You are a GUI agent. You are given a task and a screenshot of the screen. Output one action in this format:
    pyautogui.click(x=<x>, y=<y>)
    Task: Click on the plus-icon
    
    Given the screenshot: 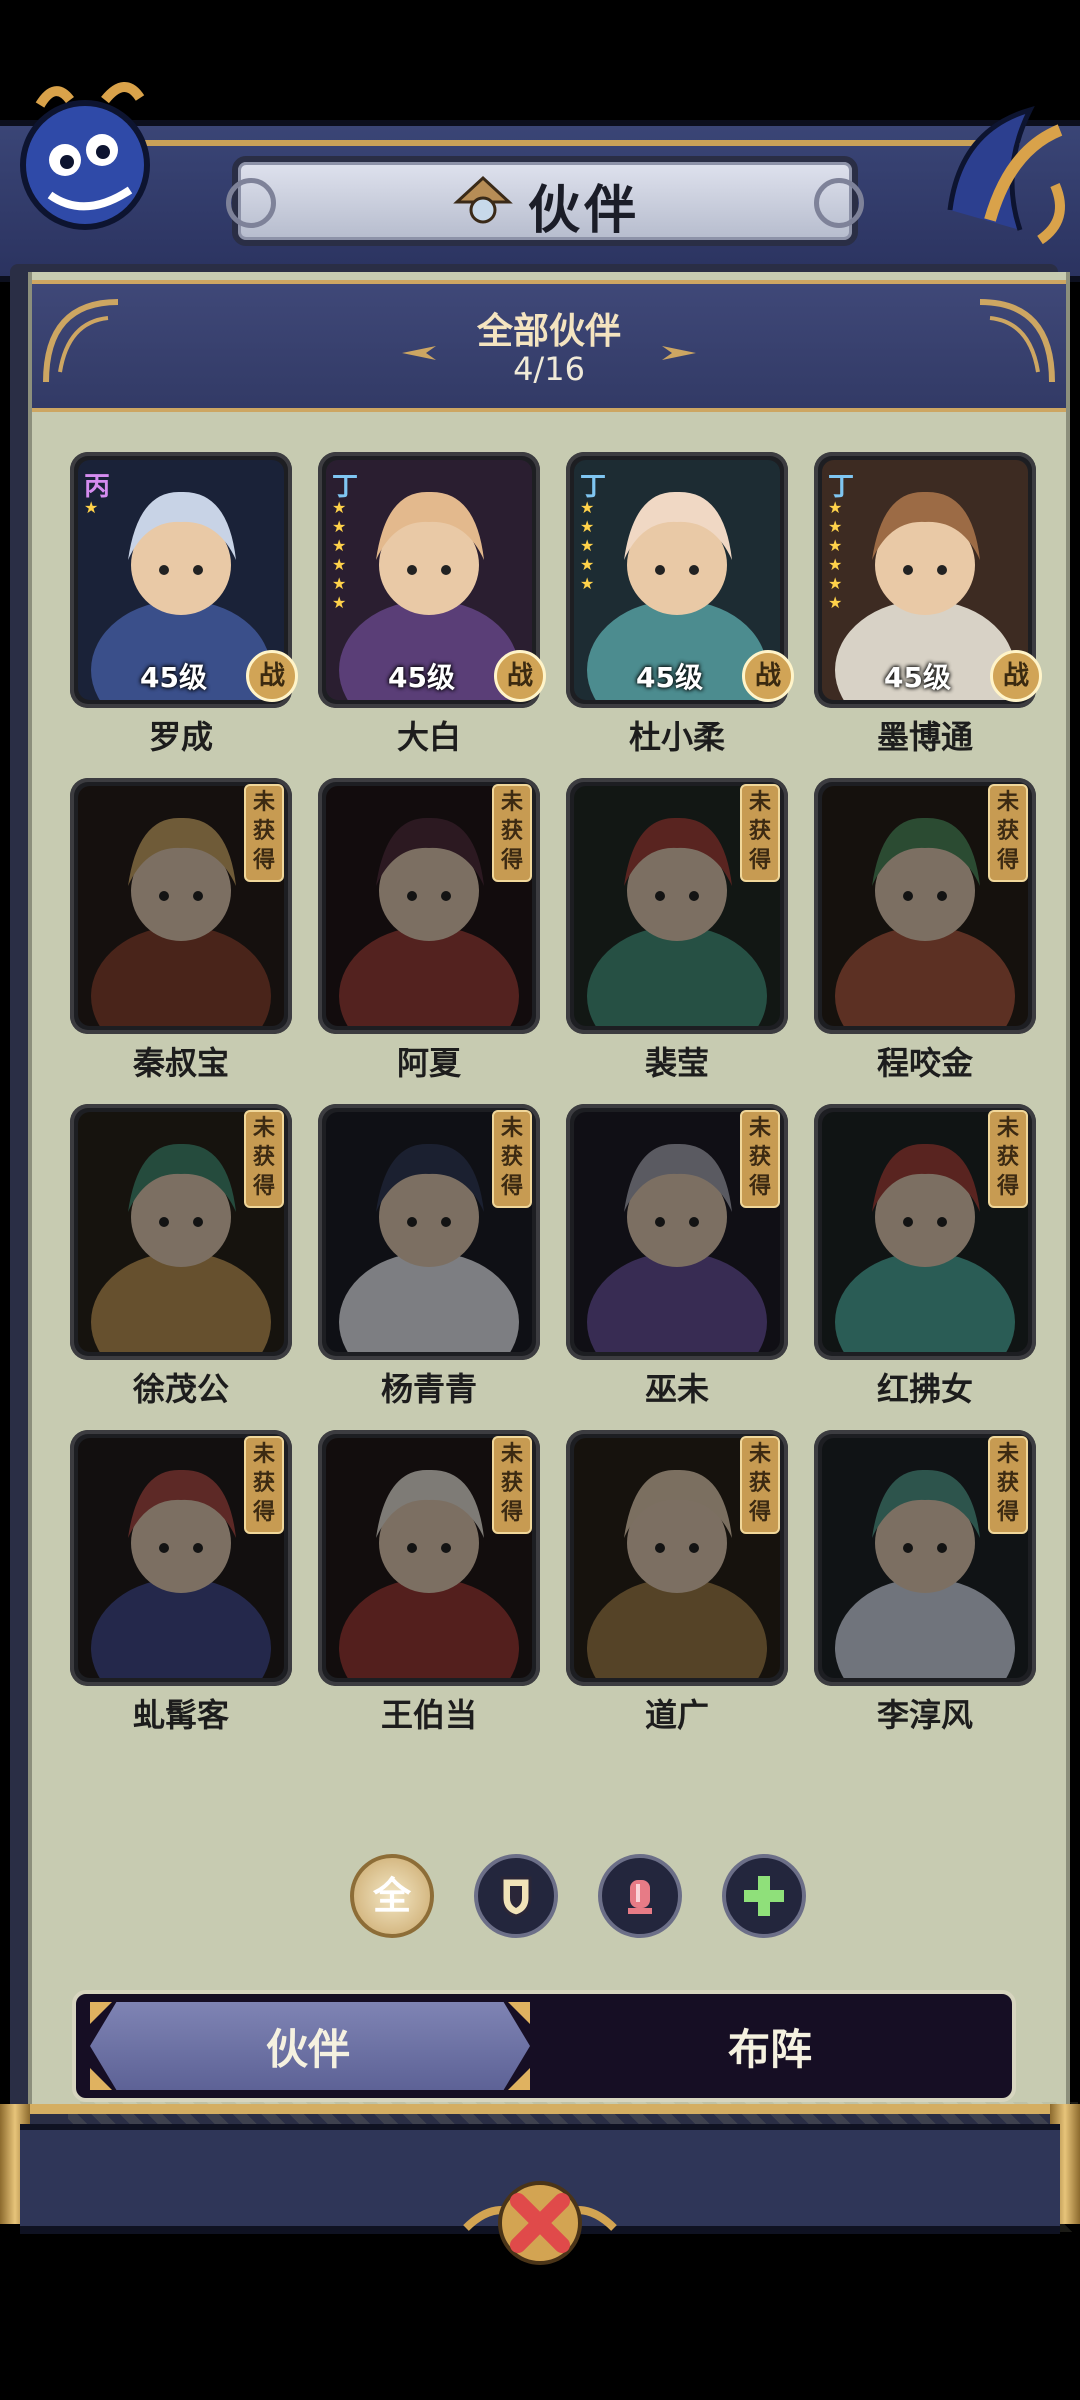 What is the action you would take?
    pyautogui.click(x=764, y=1896)
    